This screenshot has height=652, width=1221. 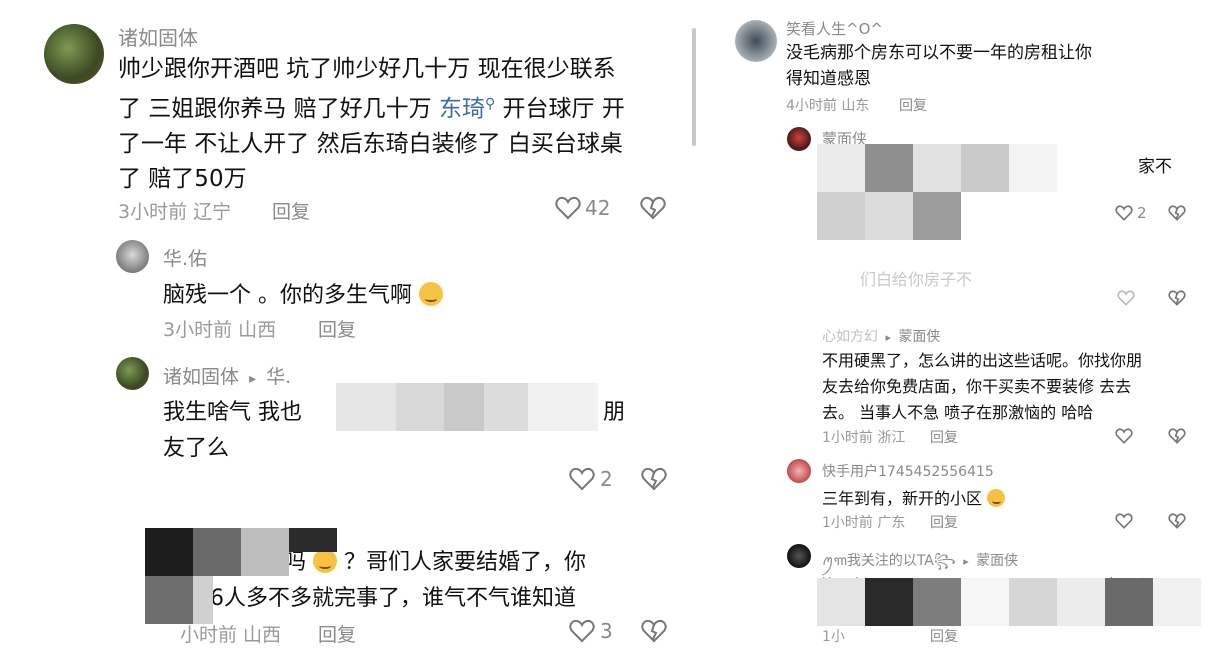 What do you see at coordinates (982, 360) in the screenshot?
I see `comment-text-line: 不用硬黑了，怎么讲的出这些话呢。你找你朋` at bounding box center [982, 360].